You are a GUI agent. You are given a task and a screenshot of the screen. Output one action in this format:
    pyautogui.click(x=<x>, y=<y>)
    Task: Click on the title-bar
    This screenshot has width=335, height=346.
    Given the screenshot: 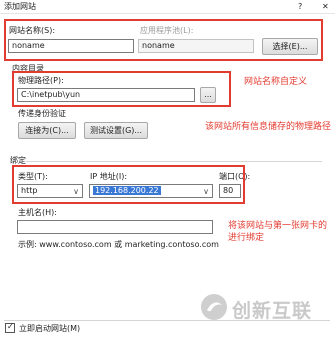 What is the action you would take?
    pyautogui.click(x=167, y=7)
    